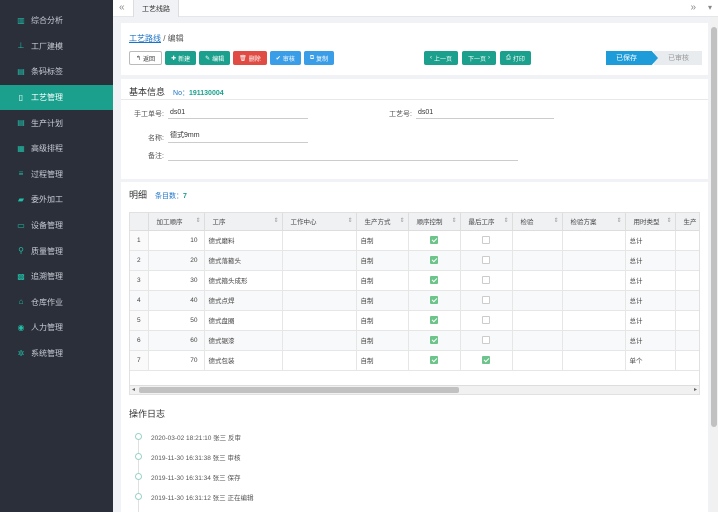 The height and width of the screenshot is (512, 718). Describe the element at coordinates (414, 360) in the screenshot. I see `table-row: 7 70 德式包装 自制 单个` at that location.